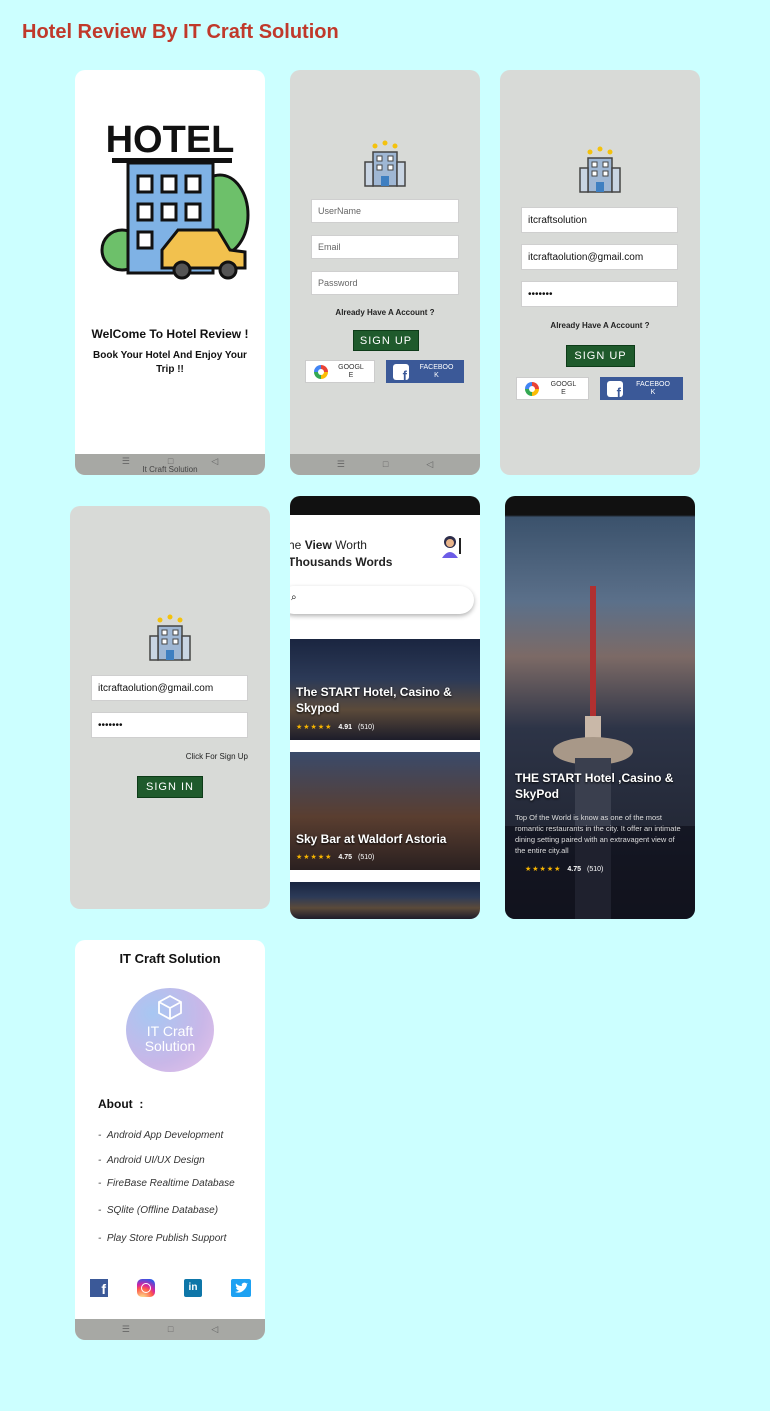  I want to click on headline-suffix: Worth, so click(349, 545).